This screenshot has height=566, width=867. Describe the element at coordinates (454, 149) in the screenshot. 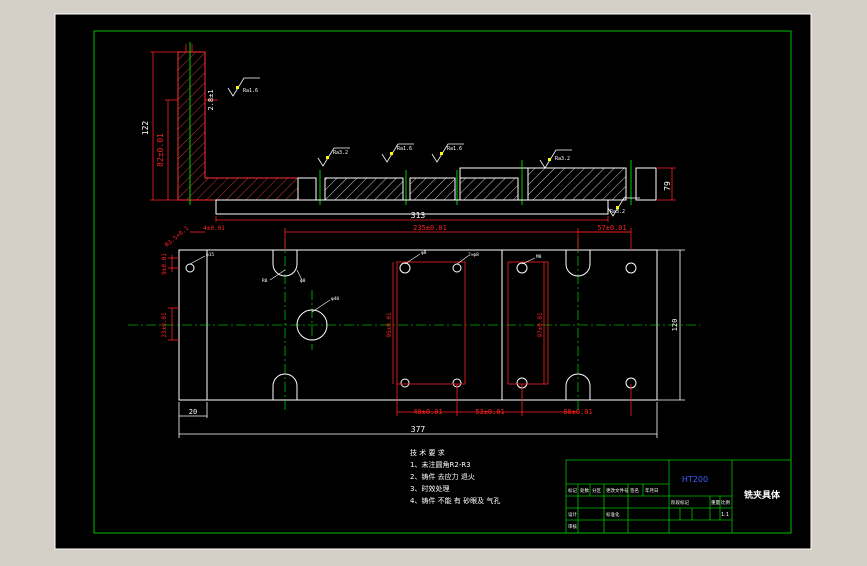

I see `roughness-label-4: Ra1.6` at that location.